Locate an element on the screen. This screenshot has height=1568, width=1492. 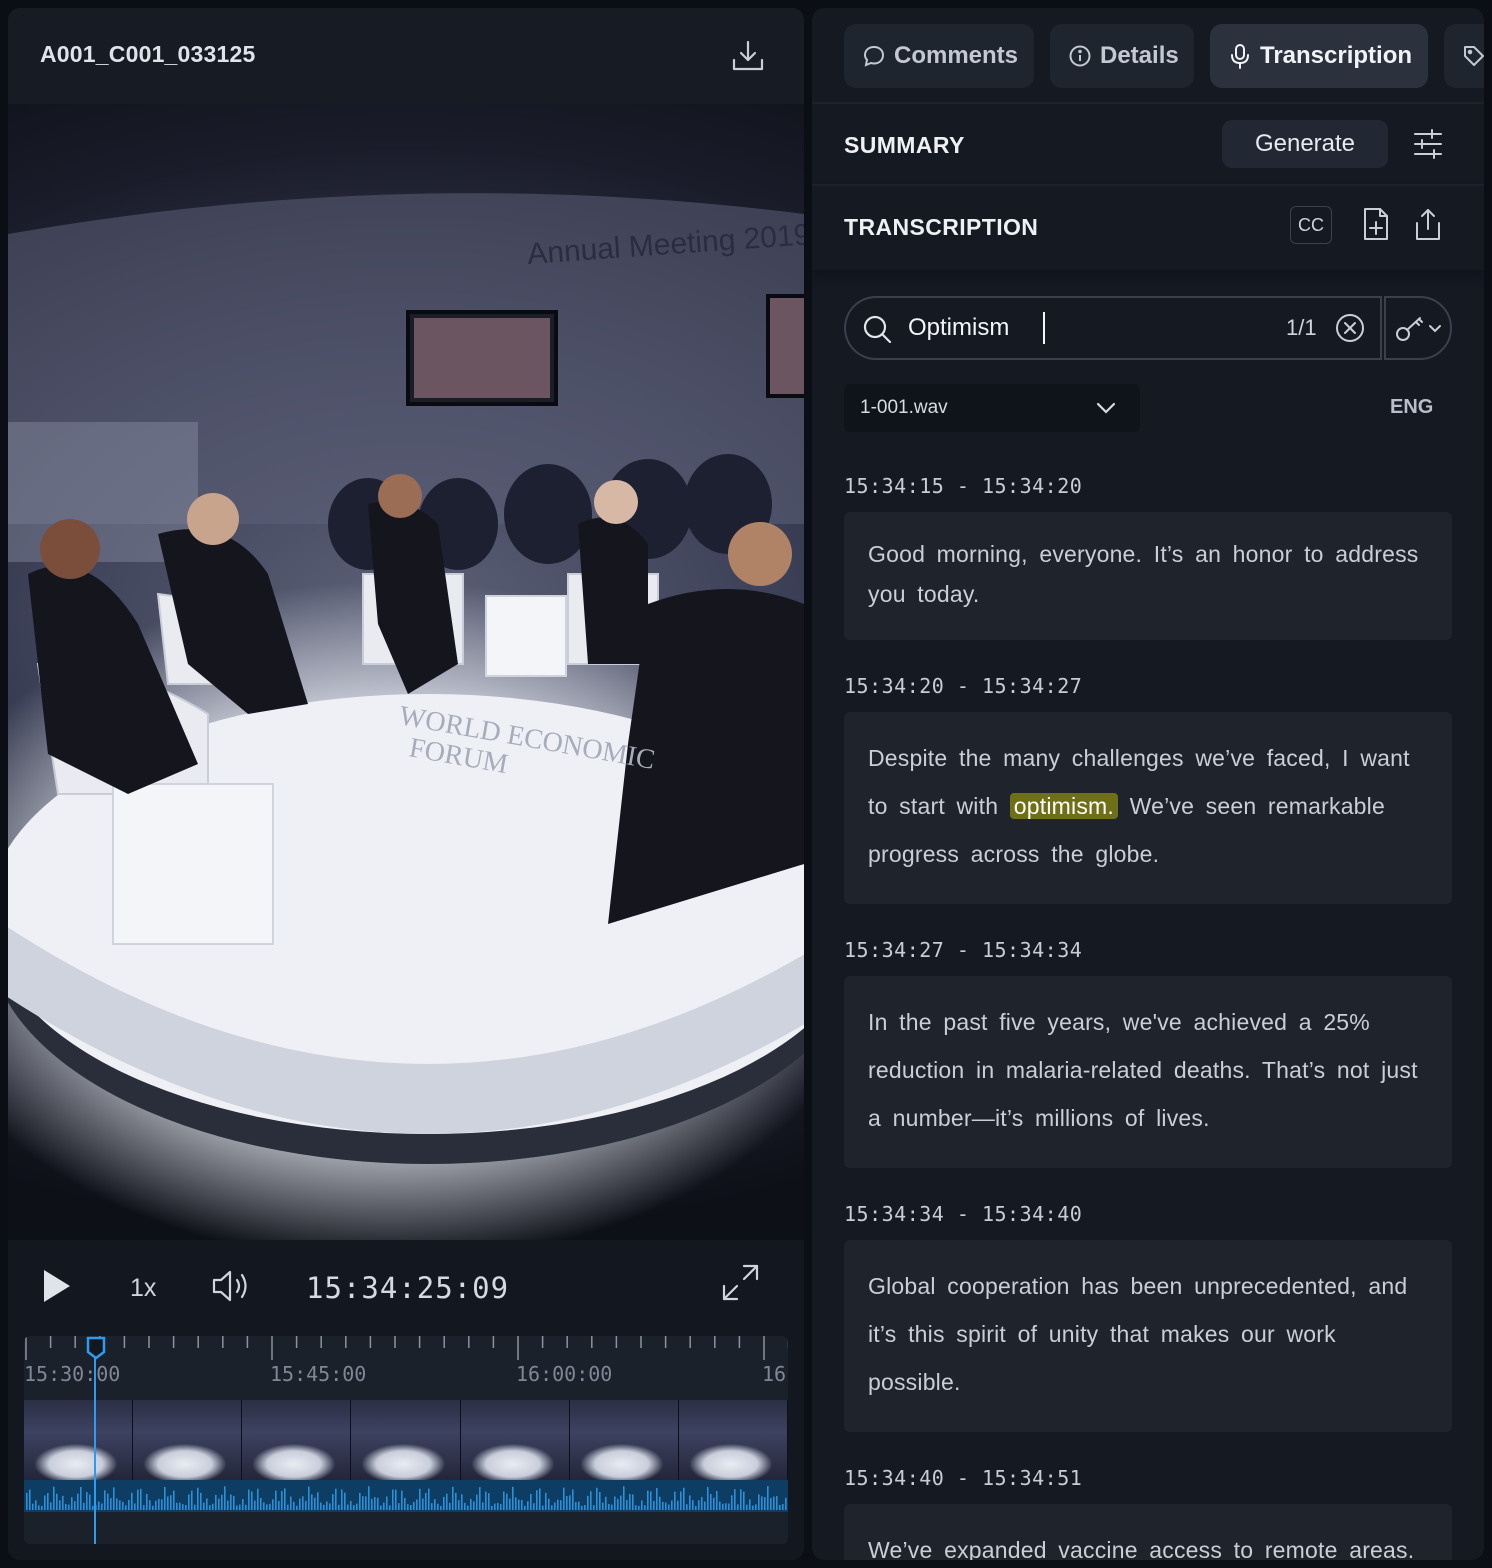
tab-label: Transcription is located at coordinates (1336, 55).